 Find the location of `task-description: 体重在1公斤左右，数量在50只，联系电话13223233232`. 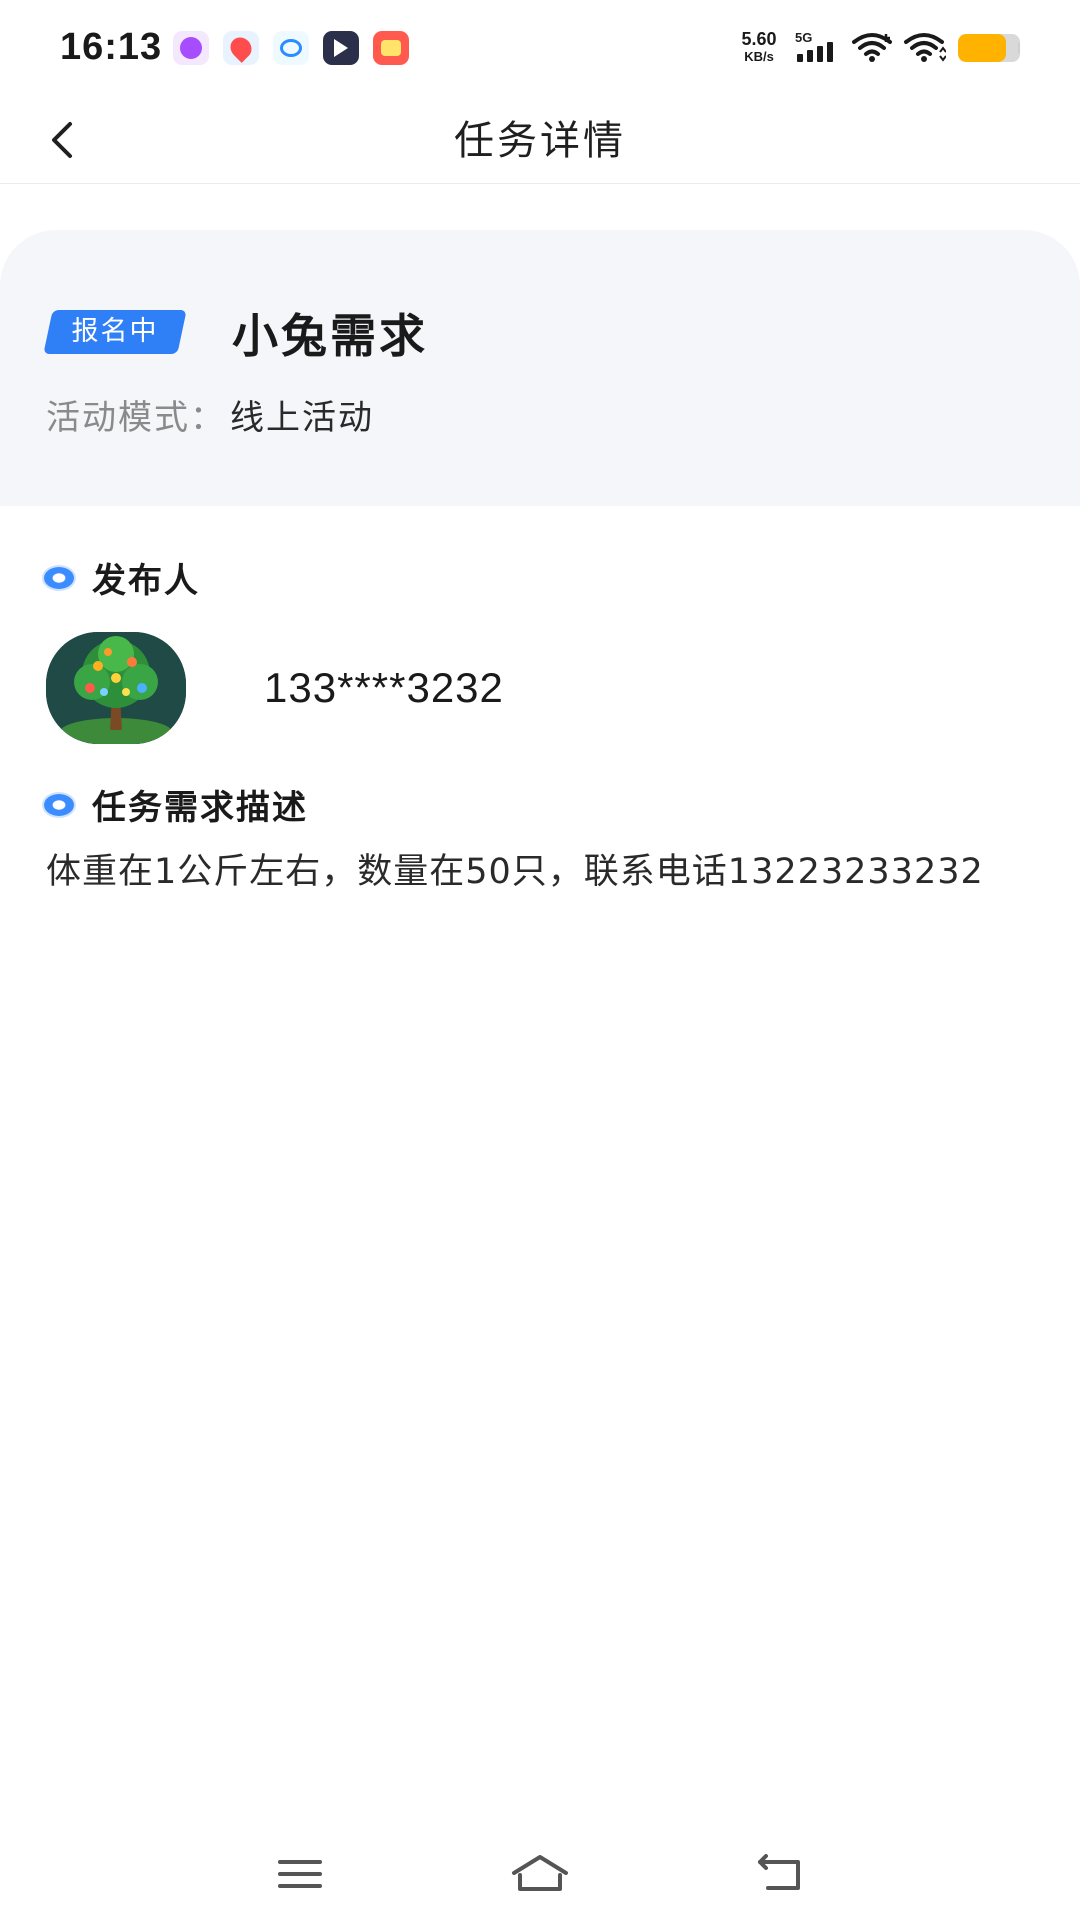

task-description: 体重在1公斤左右，数量在50只，联系电话13223233232 is located at coordinates (515, 872).